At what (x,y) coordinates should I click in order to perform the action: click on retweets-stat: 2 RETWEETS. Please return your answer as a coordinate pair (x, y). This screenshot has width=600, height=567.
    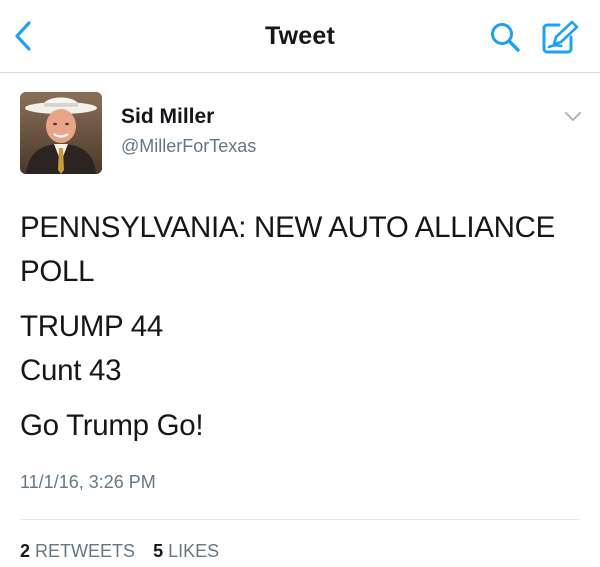
    Looking at the image, I should click on (80, 551).